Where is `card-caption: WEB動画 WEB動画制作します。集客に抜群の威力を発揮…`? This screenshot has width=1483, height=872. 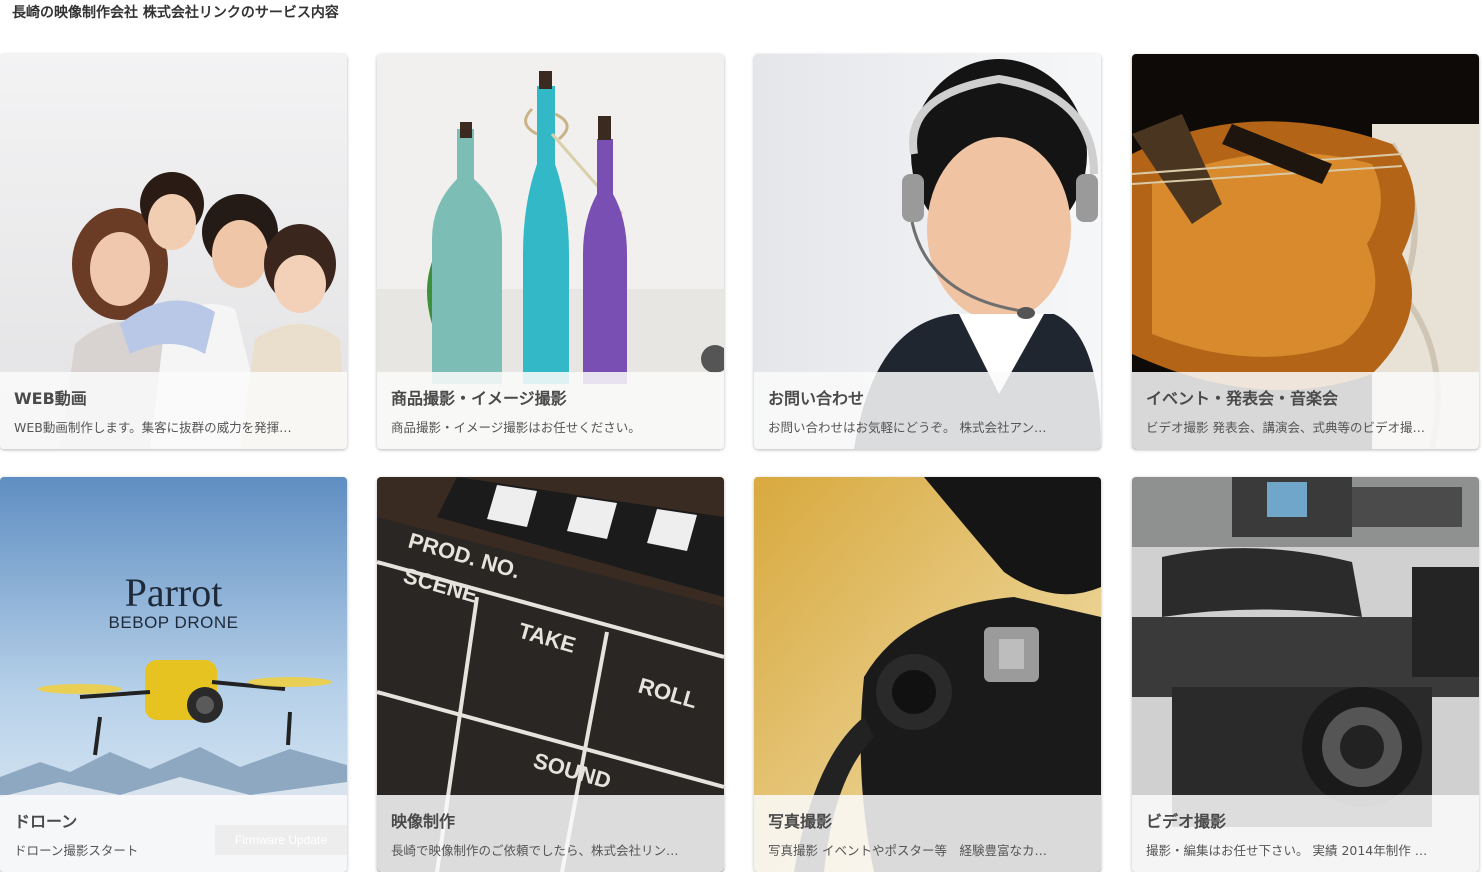 card-caption: WEB動画 WEB動画制作します。集客に抜群の威力を発揮… is located at coordinates (173, 410).